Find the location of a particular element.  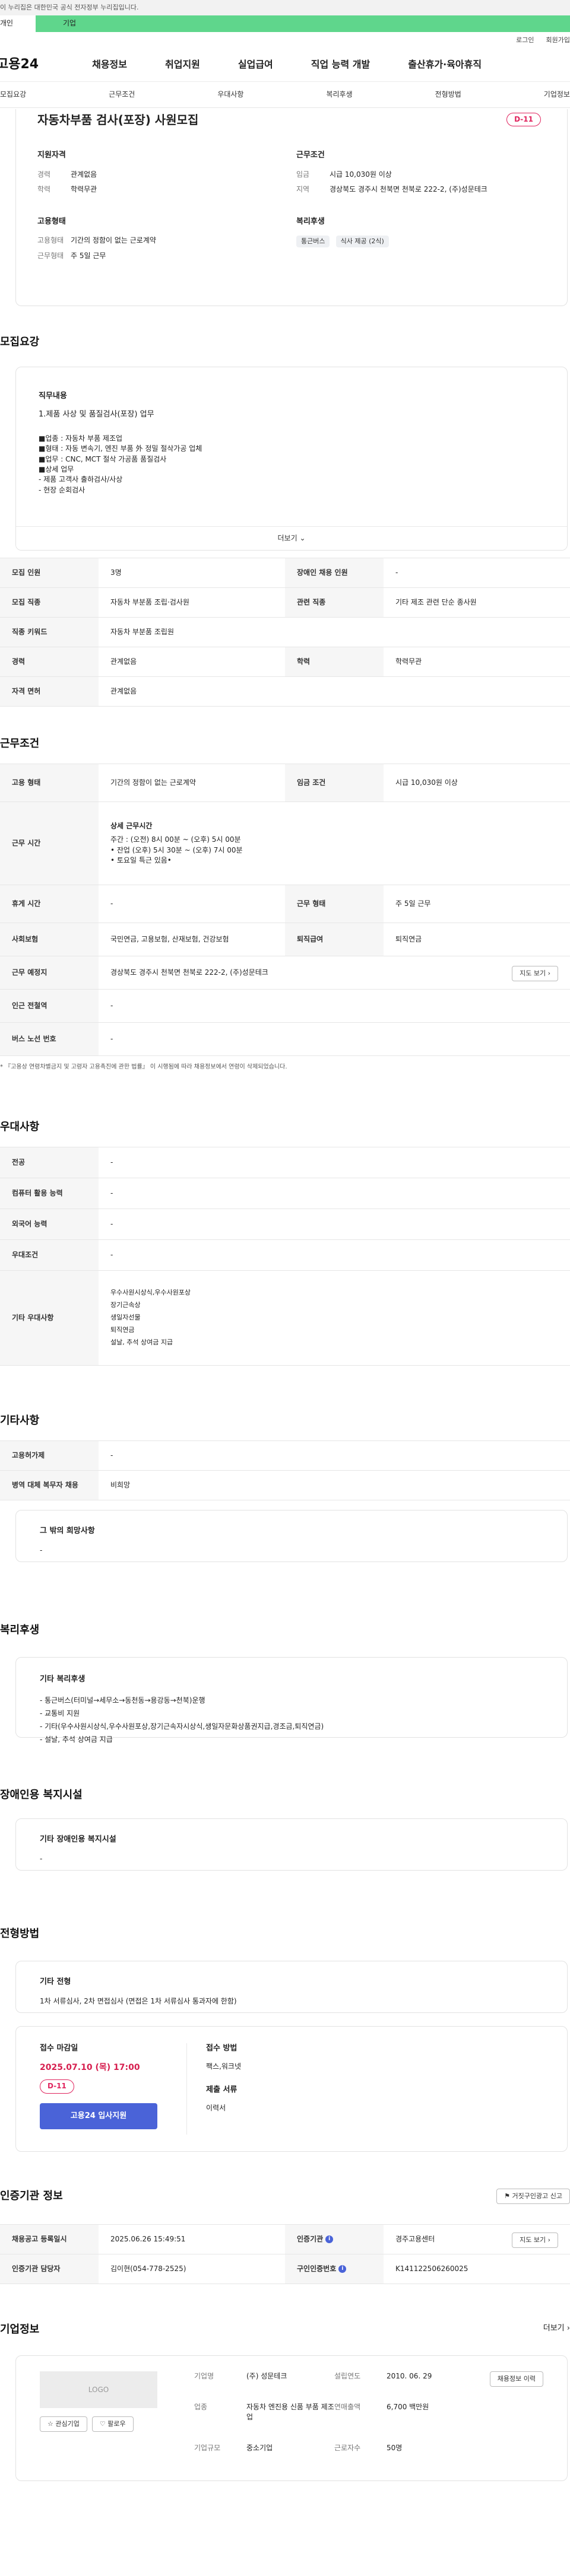

table-cell: 기간의 정함이 없는 근로계약 is located at coordinates (192, 783).